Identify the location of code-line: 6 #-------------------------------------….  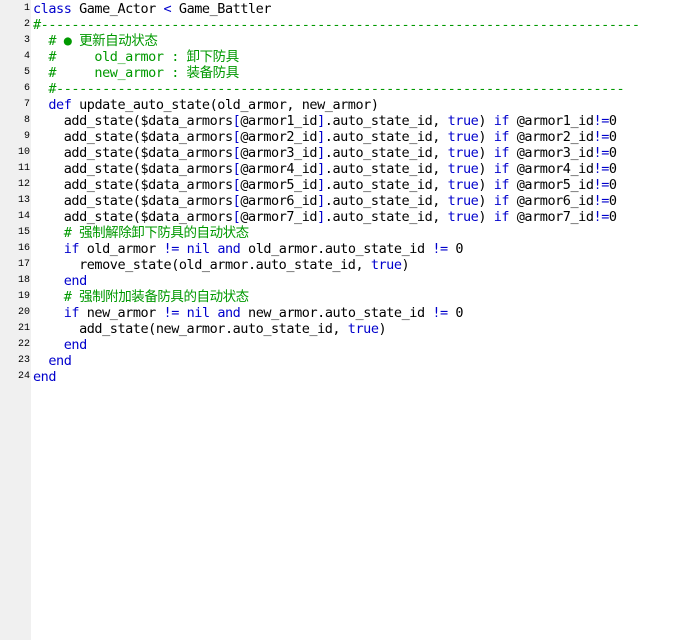
(342, 89).